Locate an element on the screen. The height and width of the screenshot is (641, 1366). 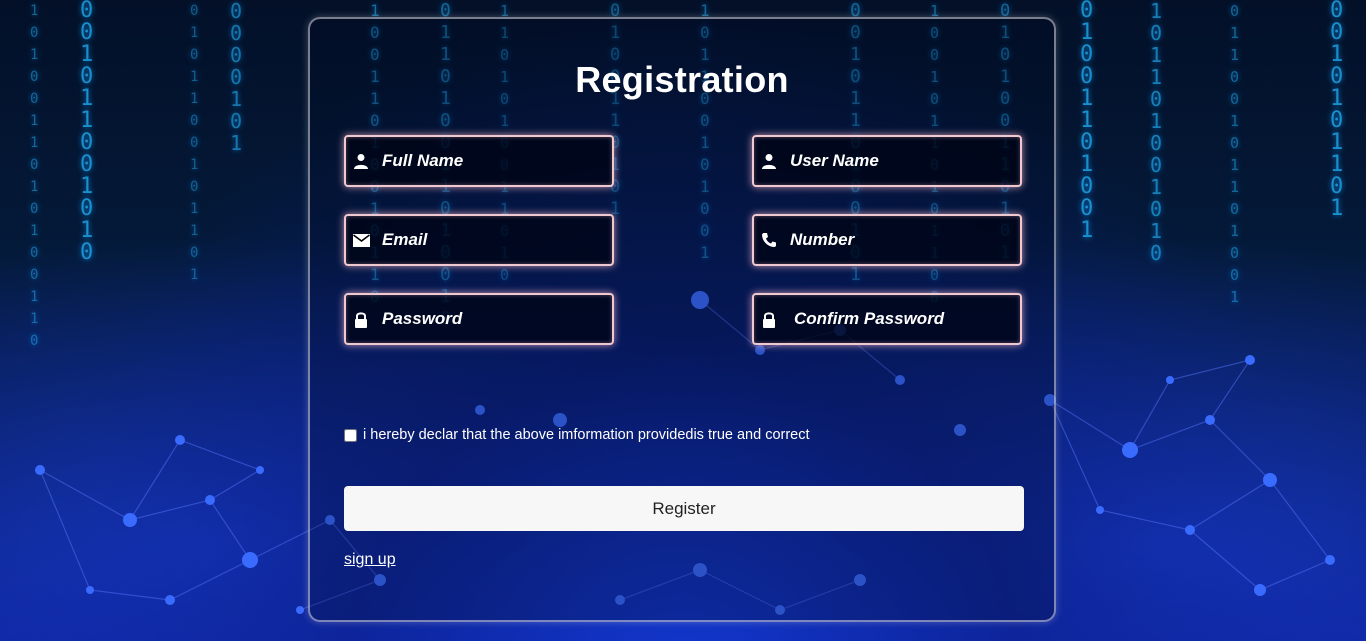
confirm-password-input is located at coordinates (904, 319).